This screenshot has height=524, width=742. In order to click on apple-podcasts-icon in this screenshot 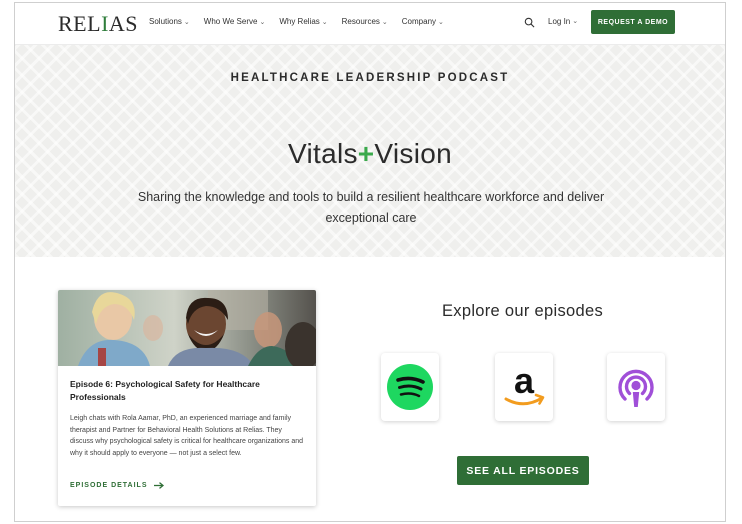, I will do `click(636, 388)`.